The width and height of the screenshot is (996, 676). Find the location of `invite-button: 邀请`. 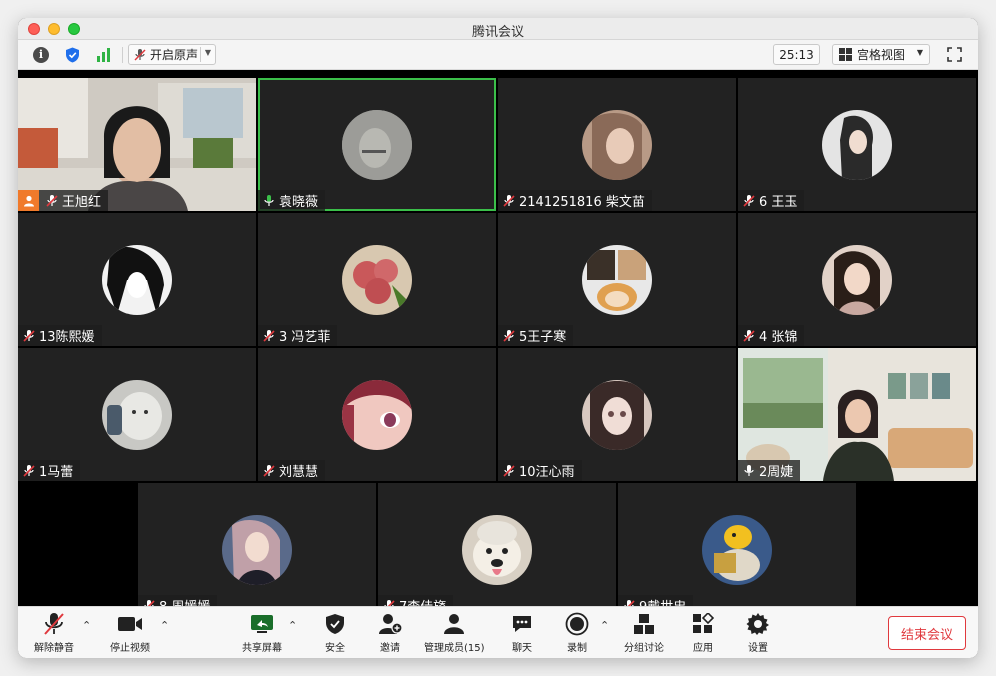

invite-button: 邀请 is located at coordinates (390, 633).